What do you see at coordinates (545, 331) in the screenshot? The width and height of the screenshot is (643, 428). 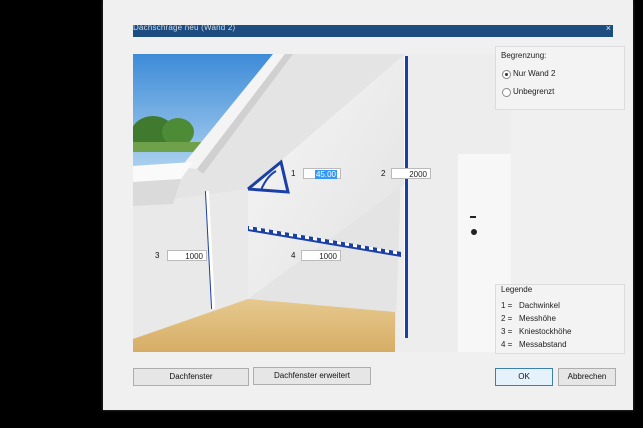 I see `legend-text-3: Kniestockhöhe` at bounding box center [545, 331].